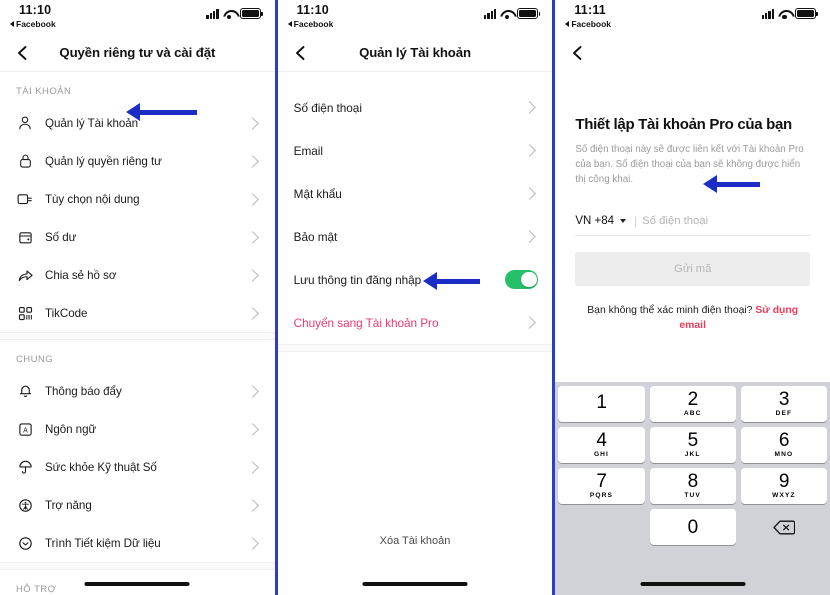 The width and height of the screenshot is (830, 595). I want to click on sidebar-item-language: A Ngôn ngữ, so click(137, 429).